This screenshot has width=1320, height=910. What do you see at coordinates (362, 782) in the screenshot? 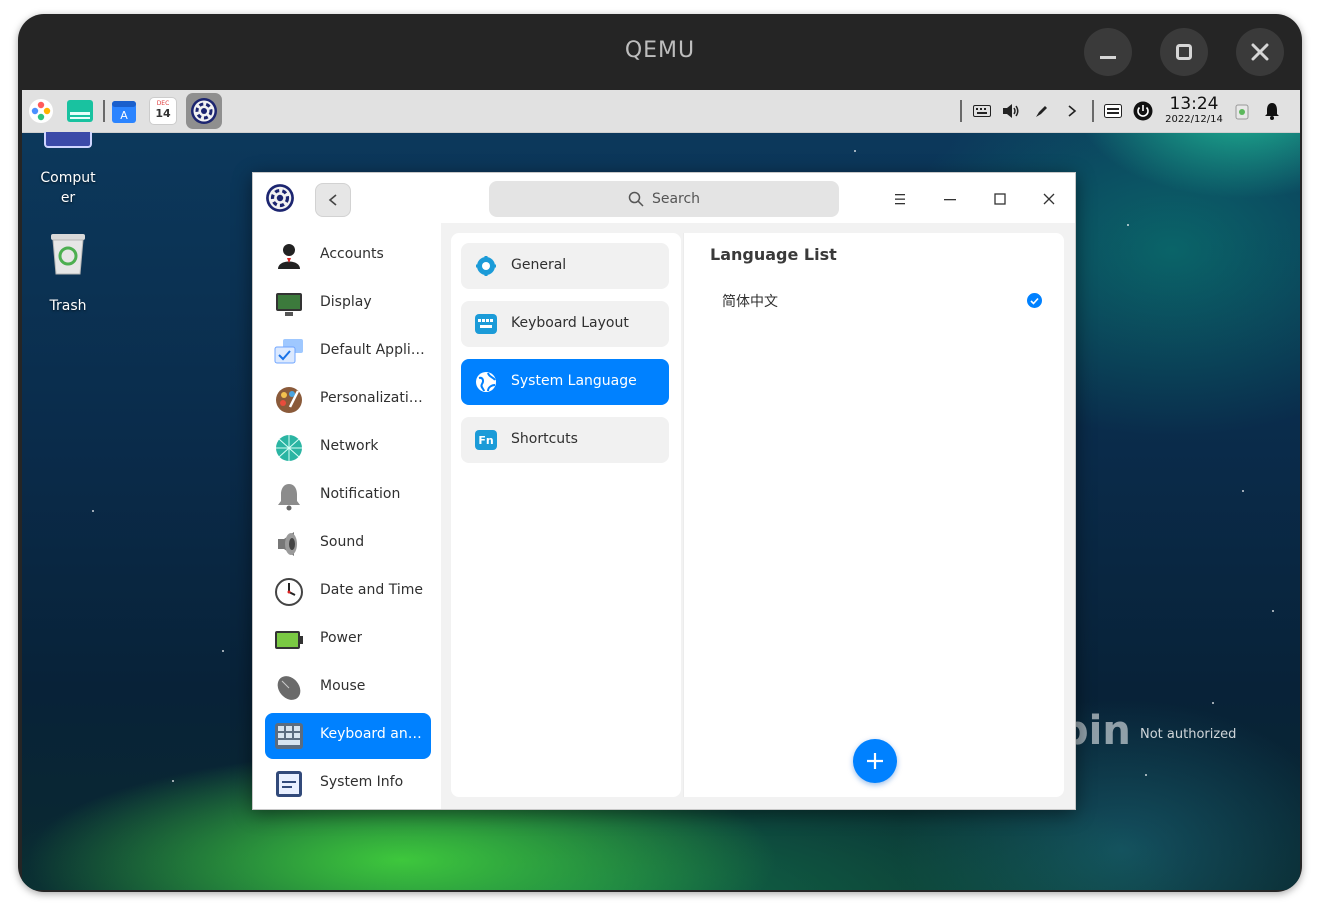
I see `sidebar-item-label: System Info` at bounding box center [362, 782].